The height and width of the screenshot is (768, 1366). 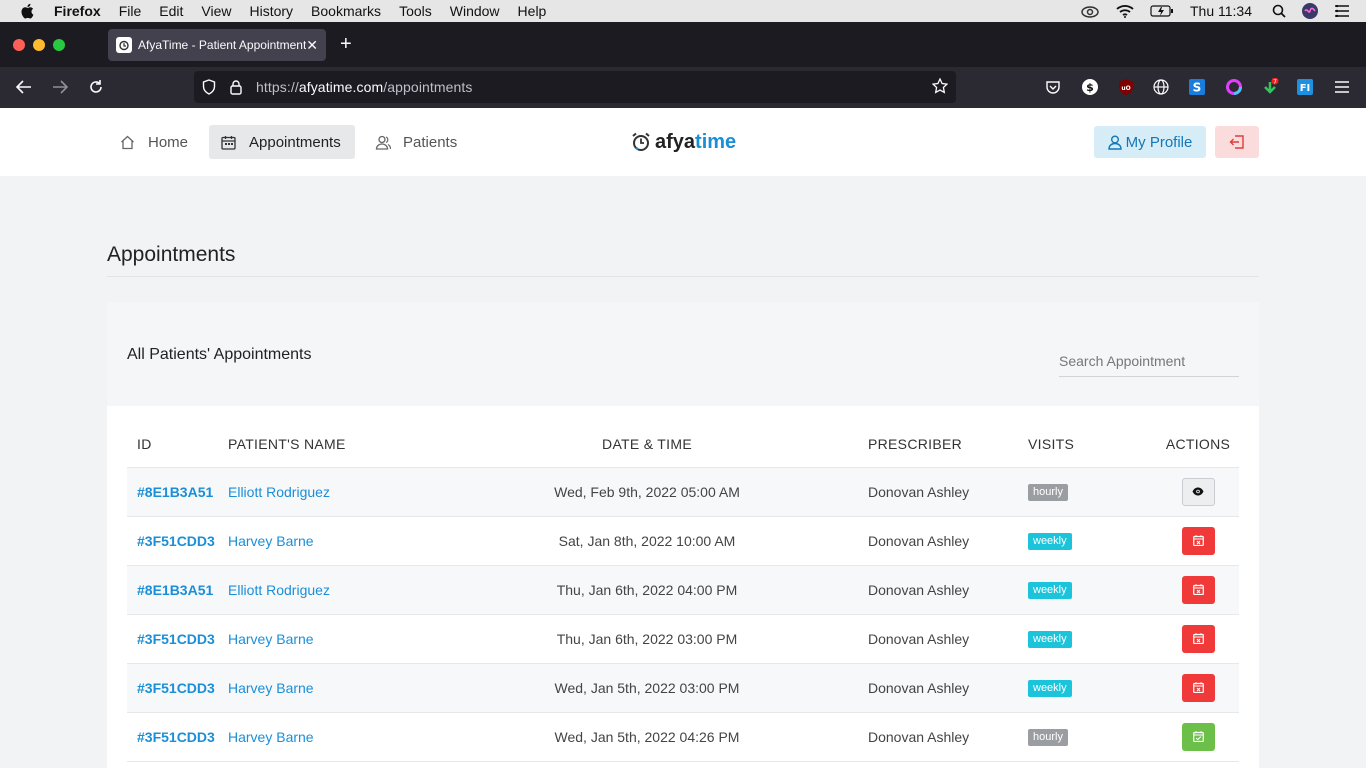 What do you see at coordinates (417, 142) in the screenshot?
I see `nav-patients: Patients` at bounding box center [417, 142].